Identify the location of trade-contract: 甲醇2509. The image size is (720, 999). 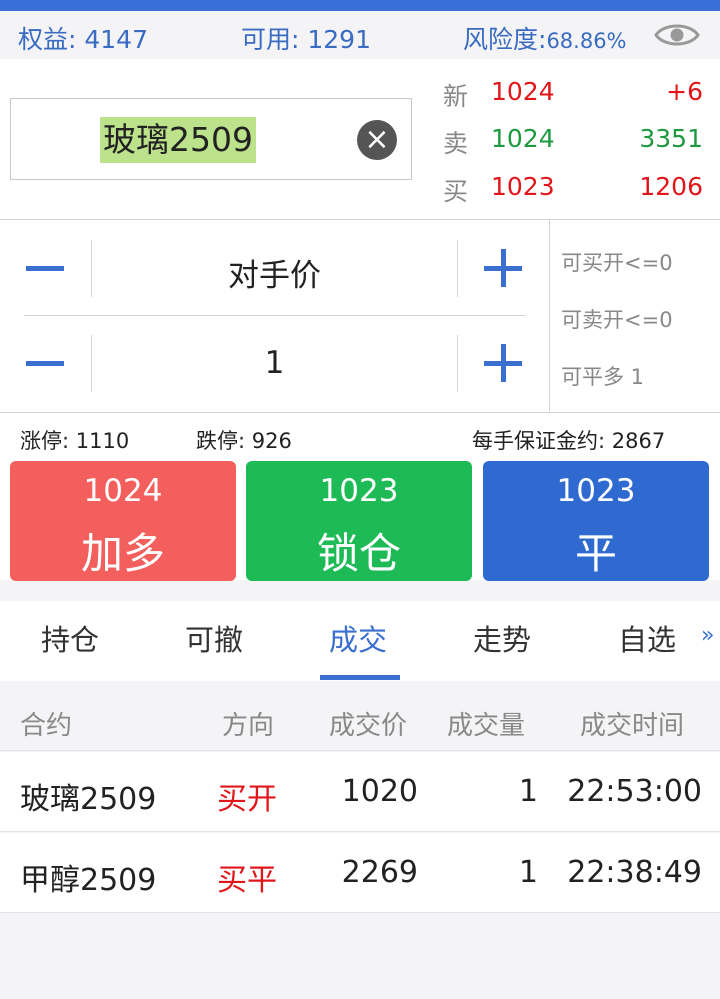
(88, 880).